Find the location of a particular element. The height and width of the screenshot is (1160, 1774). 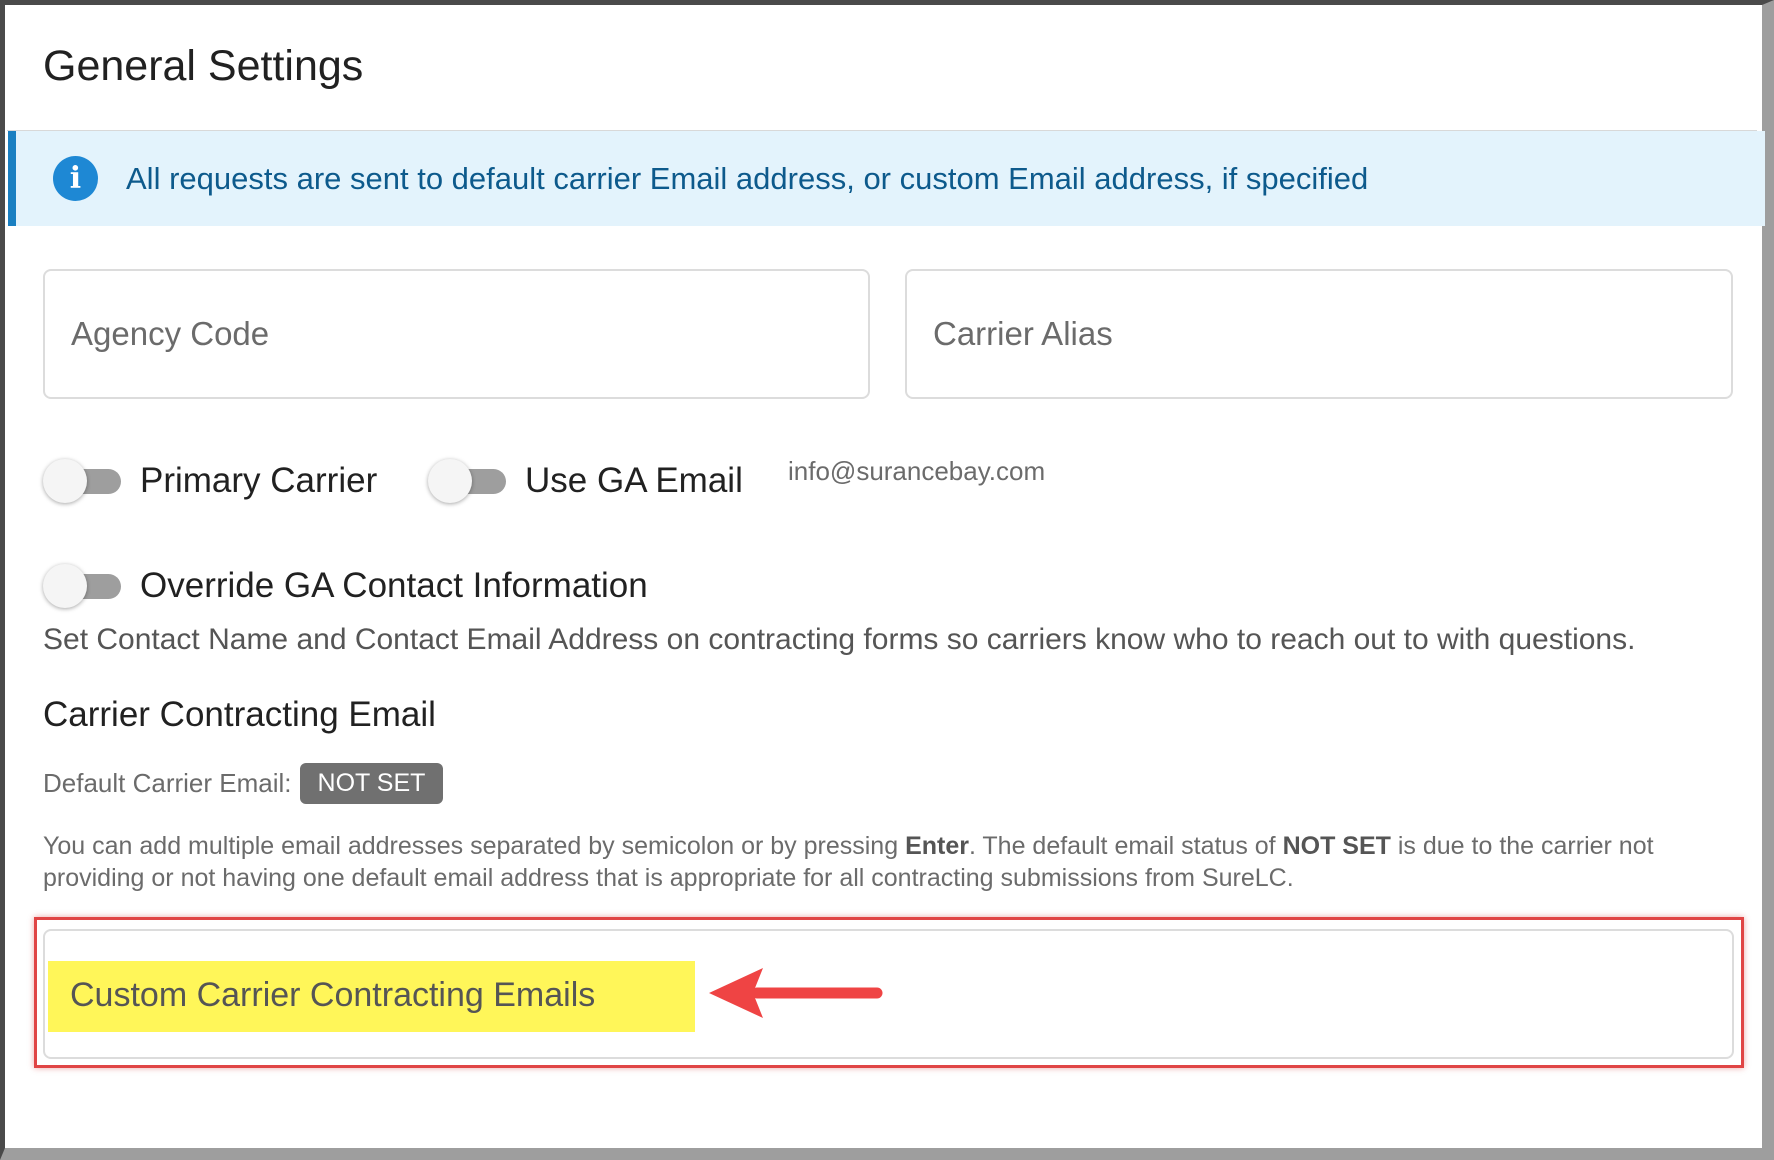

default-carrier-email-label: Default Carrier Email: is located at coordinates (167, 783).